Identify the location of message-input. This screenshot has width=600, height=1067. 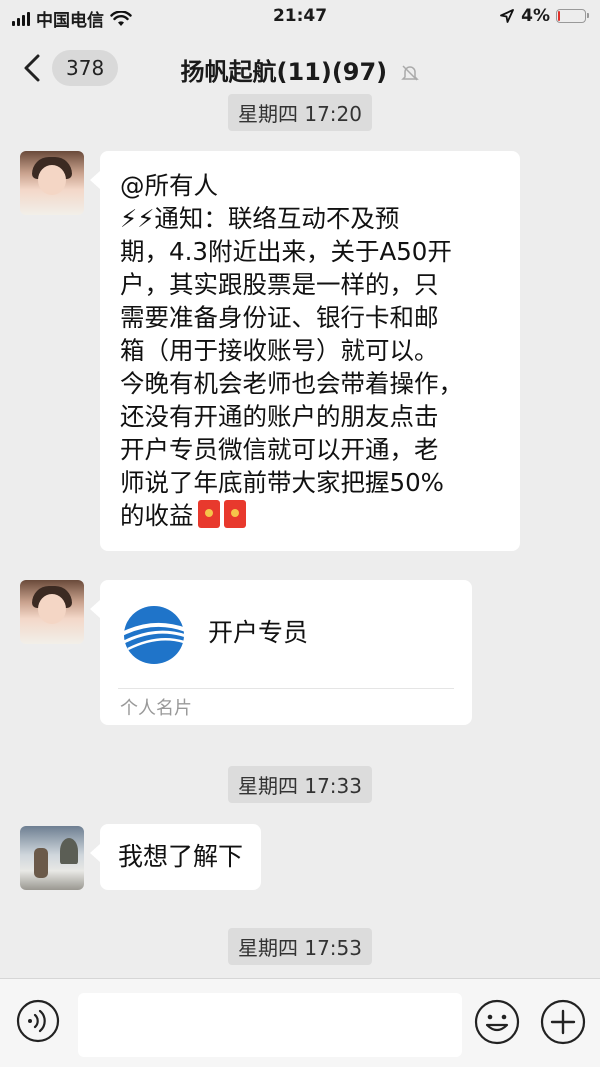
(270, 1025).